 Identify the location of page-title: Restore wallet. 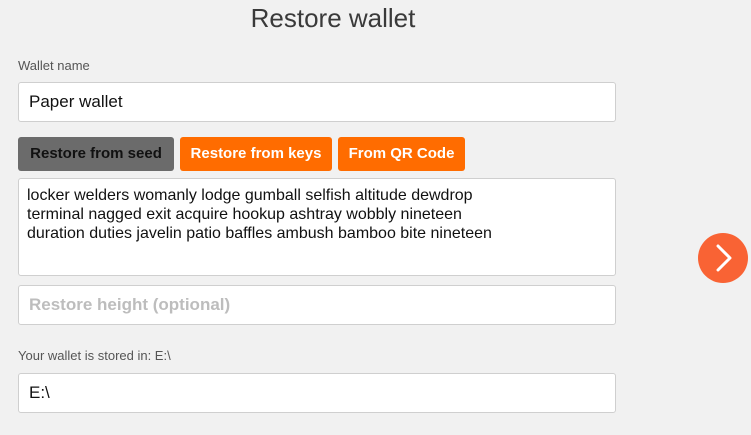
(333, 18).